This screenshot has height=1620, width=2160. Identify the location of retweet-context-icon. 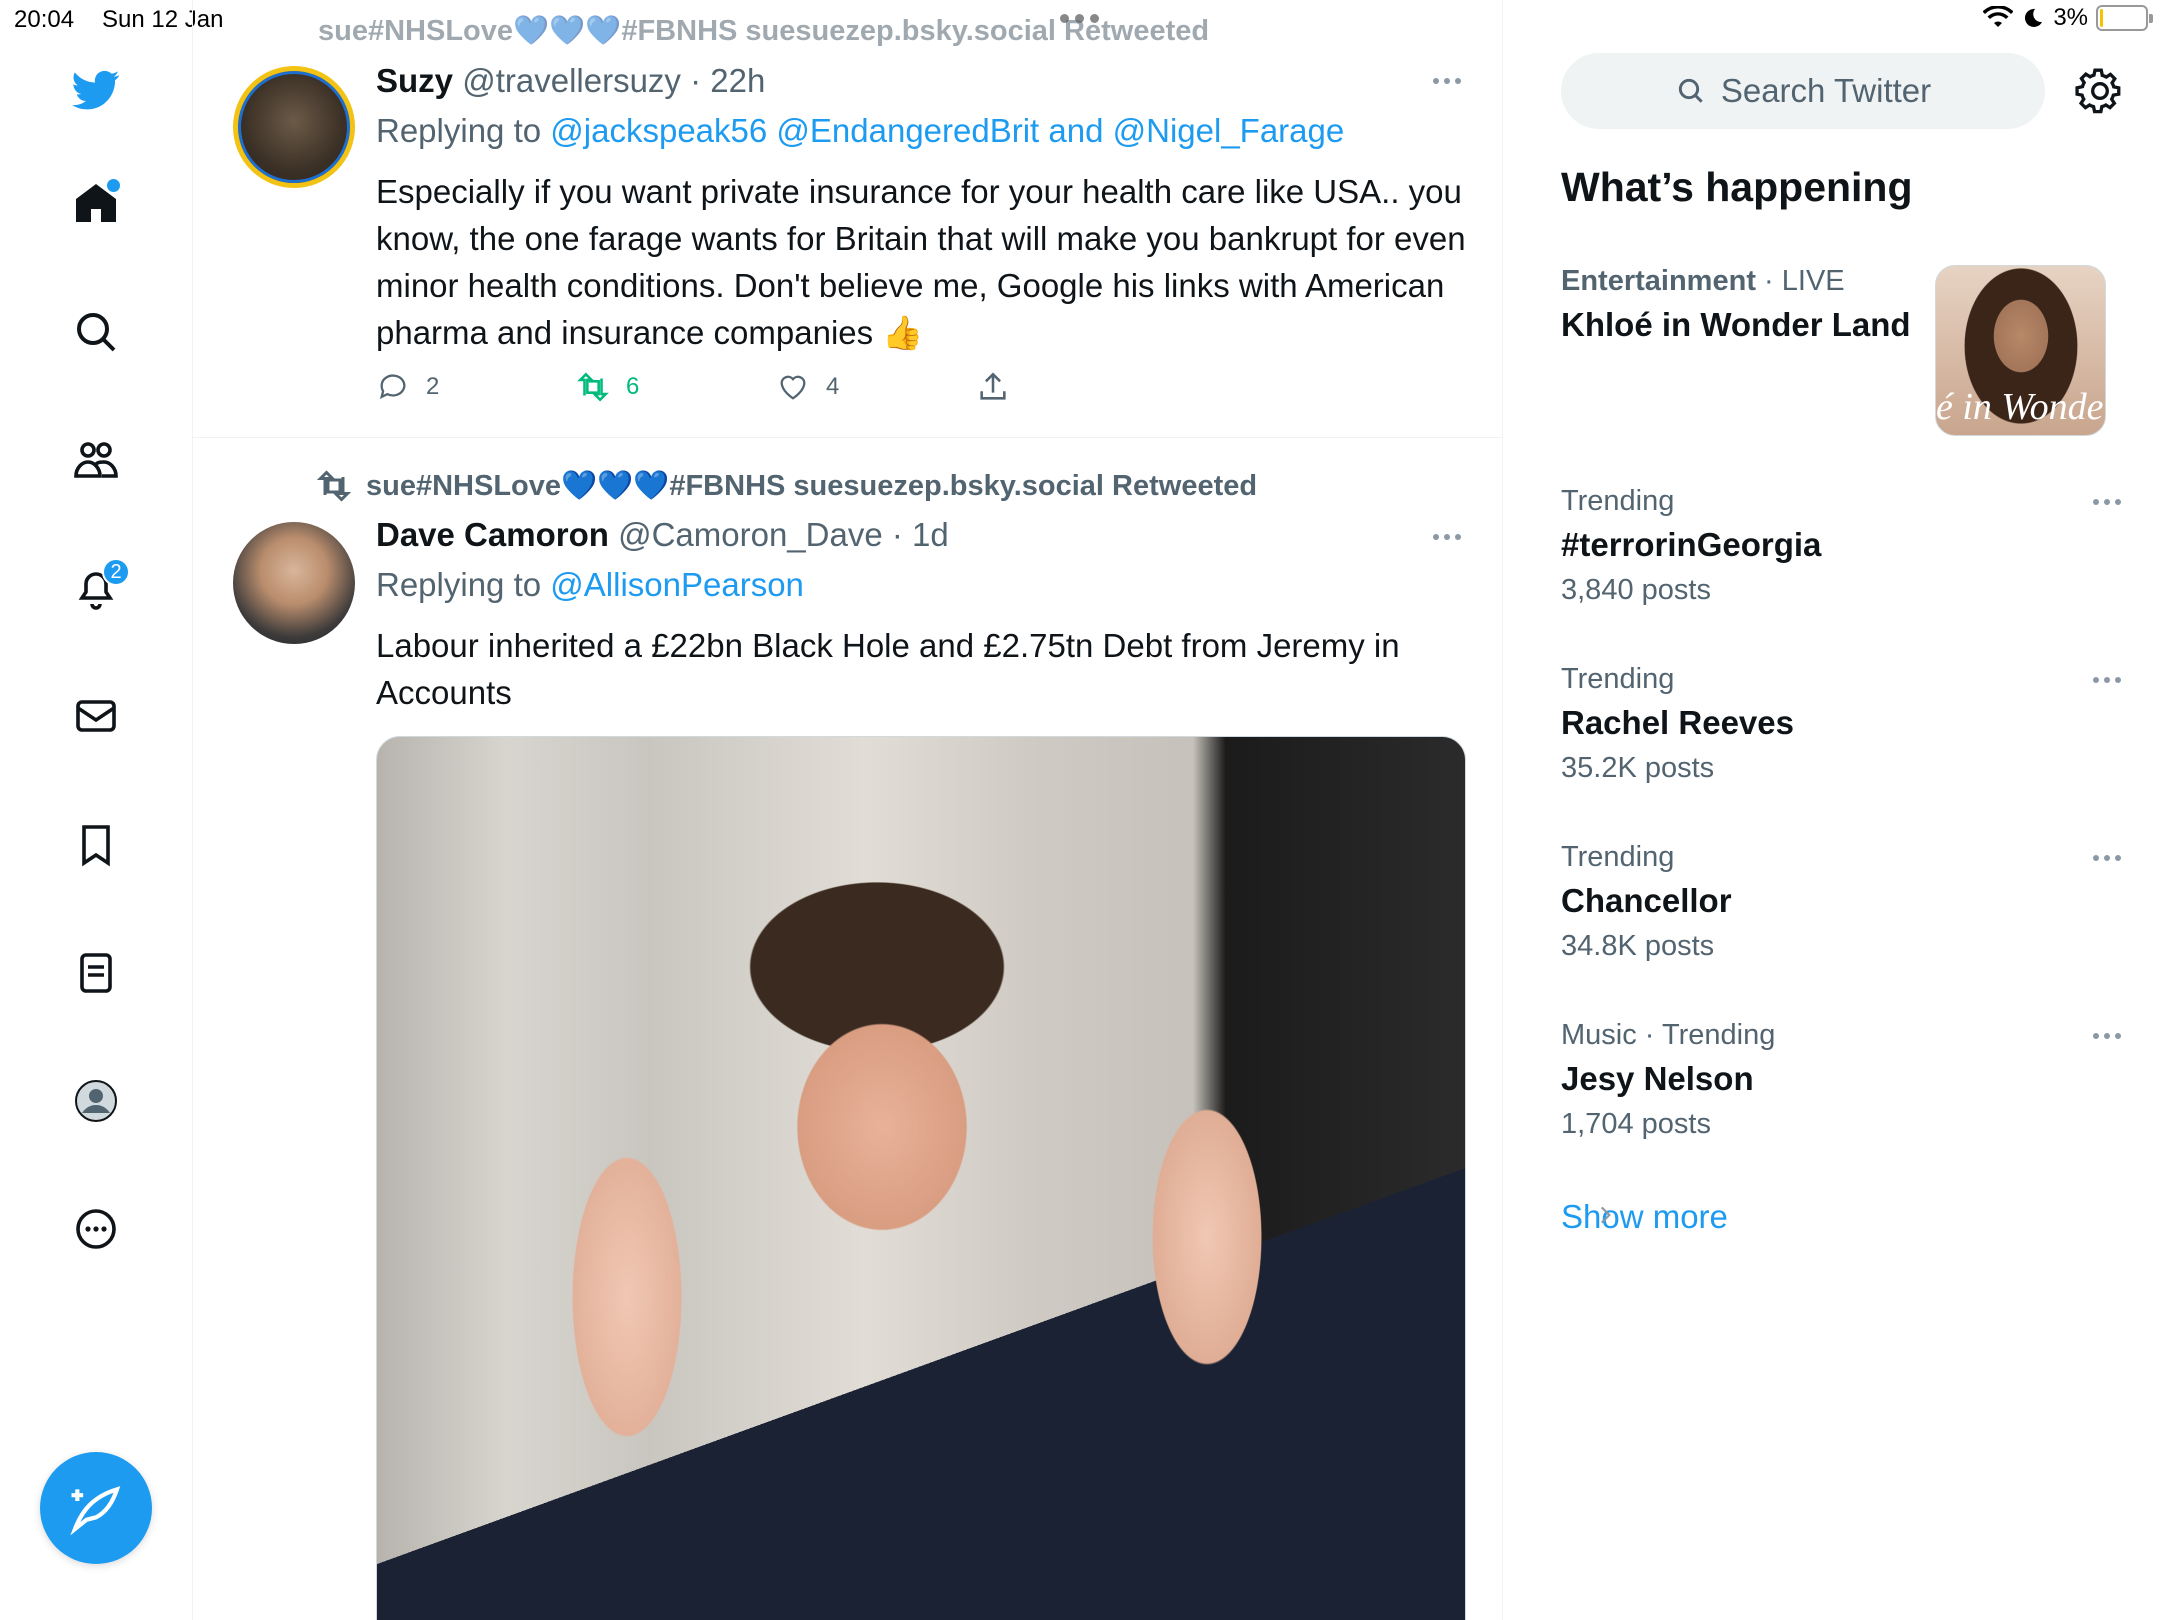
(334, 486).